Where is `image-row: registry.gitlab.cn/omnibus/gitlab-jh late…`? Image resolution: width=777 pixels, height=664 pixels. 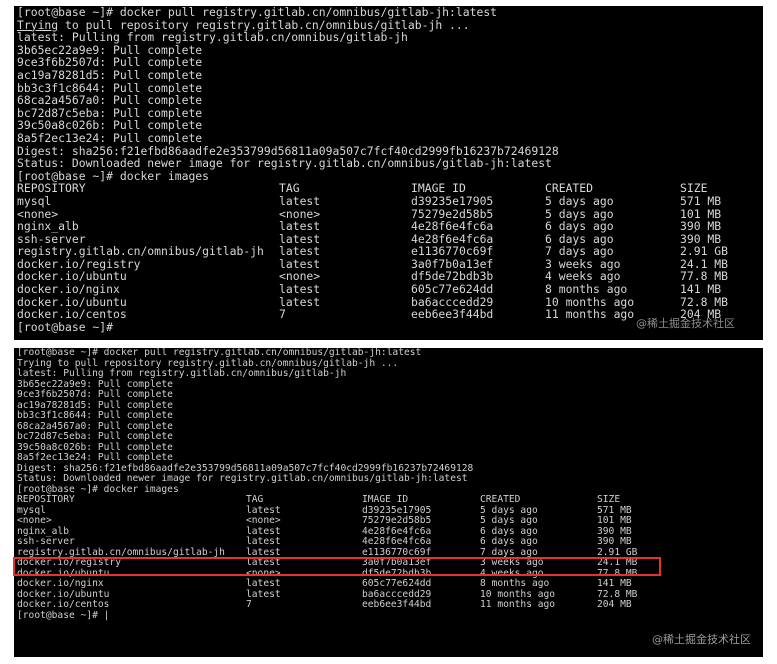 image-row: registry.gitlab.cn/omnibus/gitlab-jh late… is located at coordinates (390, 251).